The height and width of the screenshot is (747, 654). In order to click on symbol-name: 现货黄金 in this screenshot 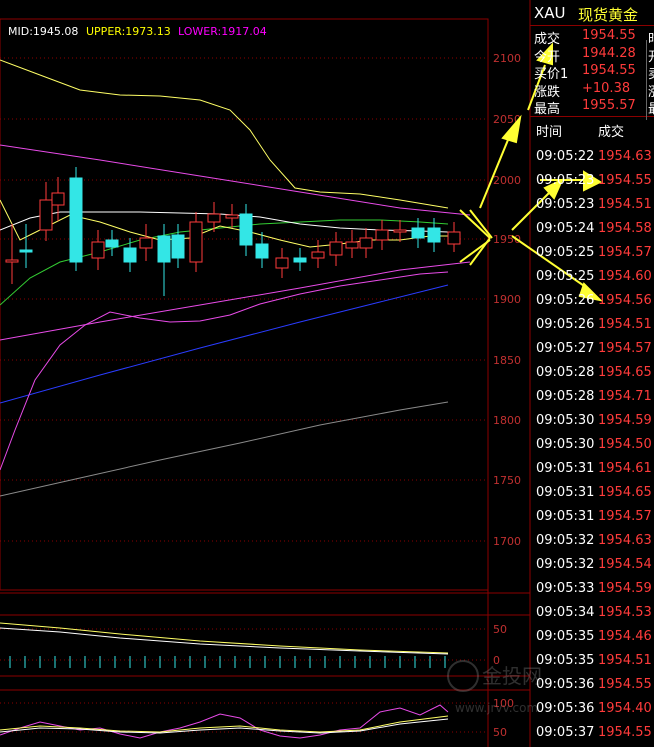, I will do `click(608, 15)`.